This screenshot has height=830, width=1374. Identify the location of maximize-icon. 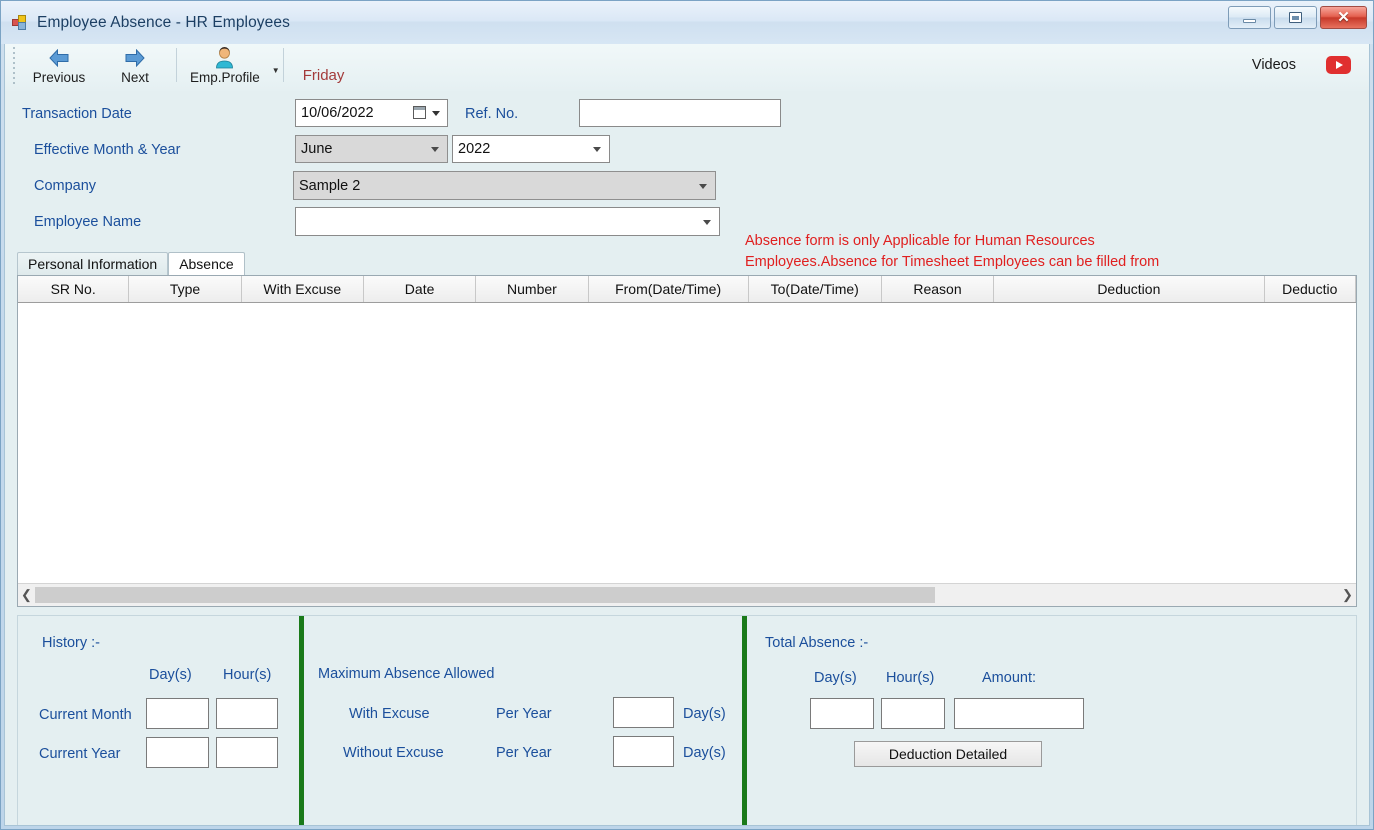
(1295, 17).